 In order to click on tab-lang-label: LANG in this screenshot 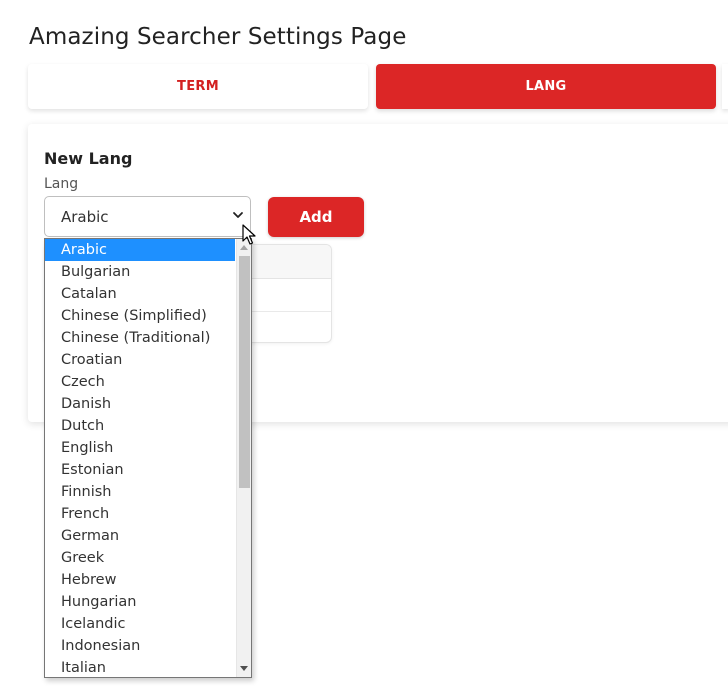, I will do `click(546, 86)`.